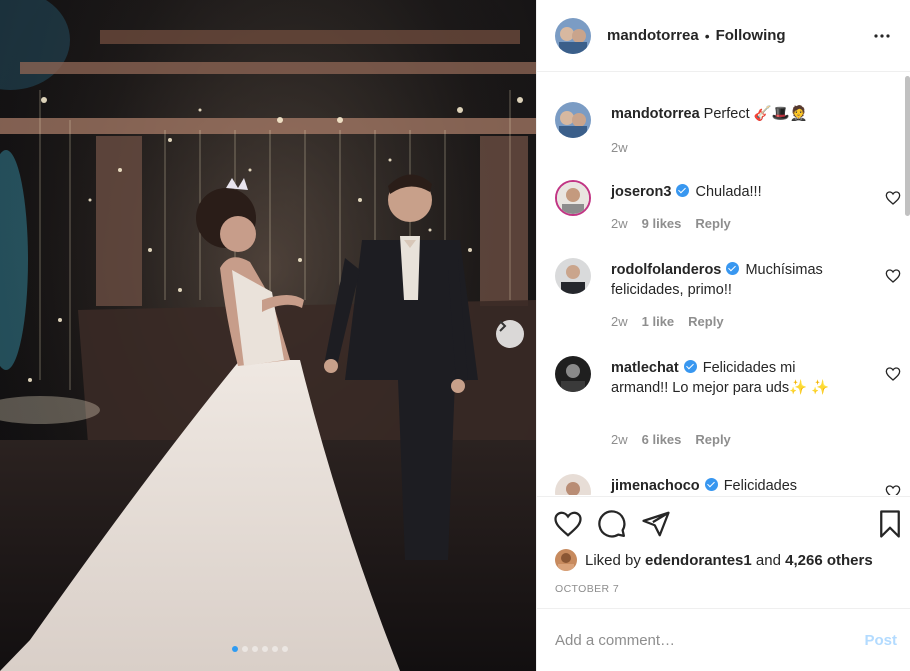 This screenshot has height=671, width=910. I want to click on comment-icon, so click(612, 524).